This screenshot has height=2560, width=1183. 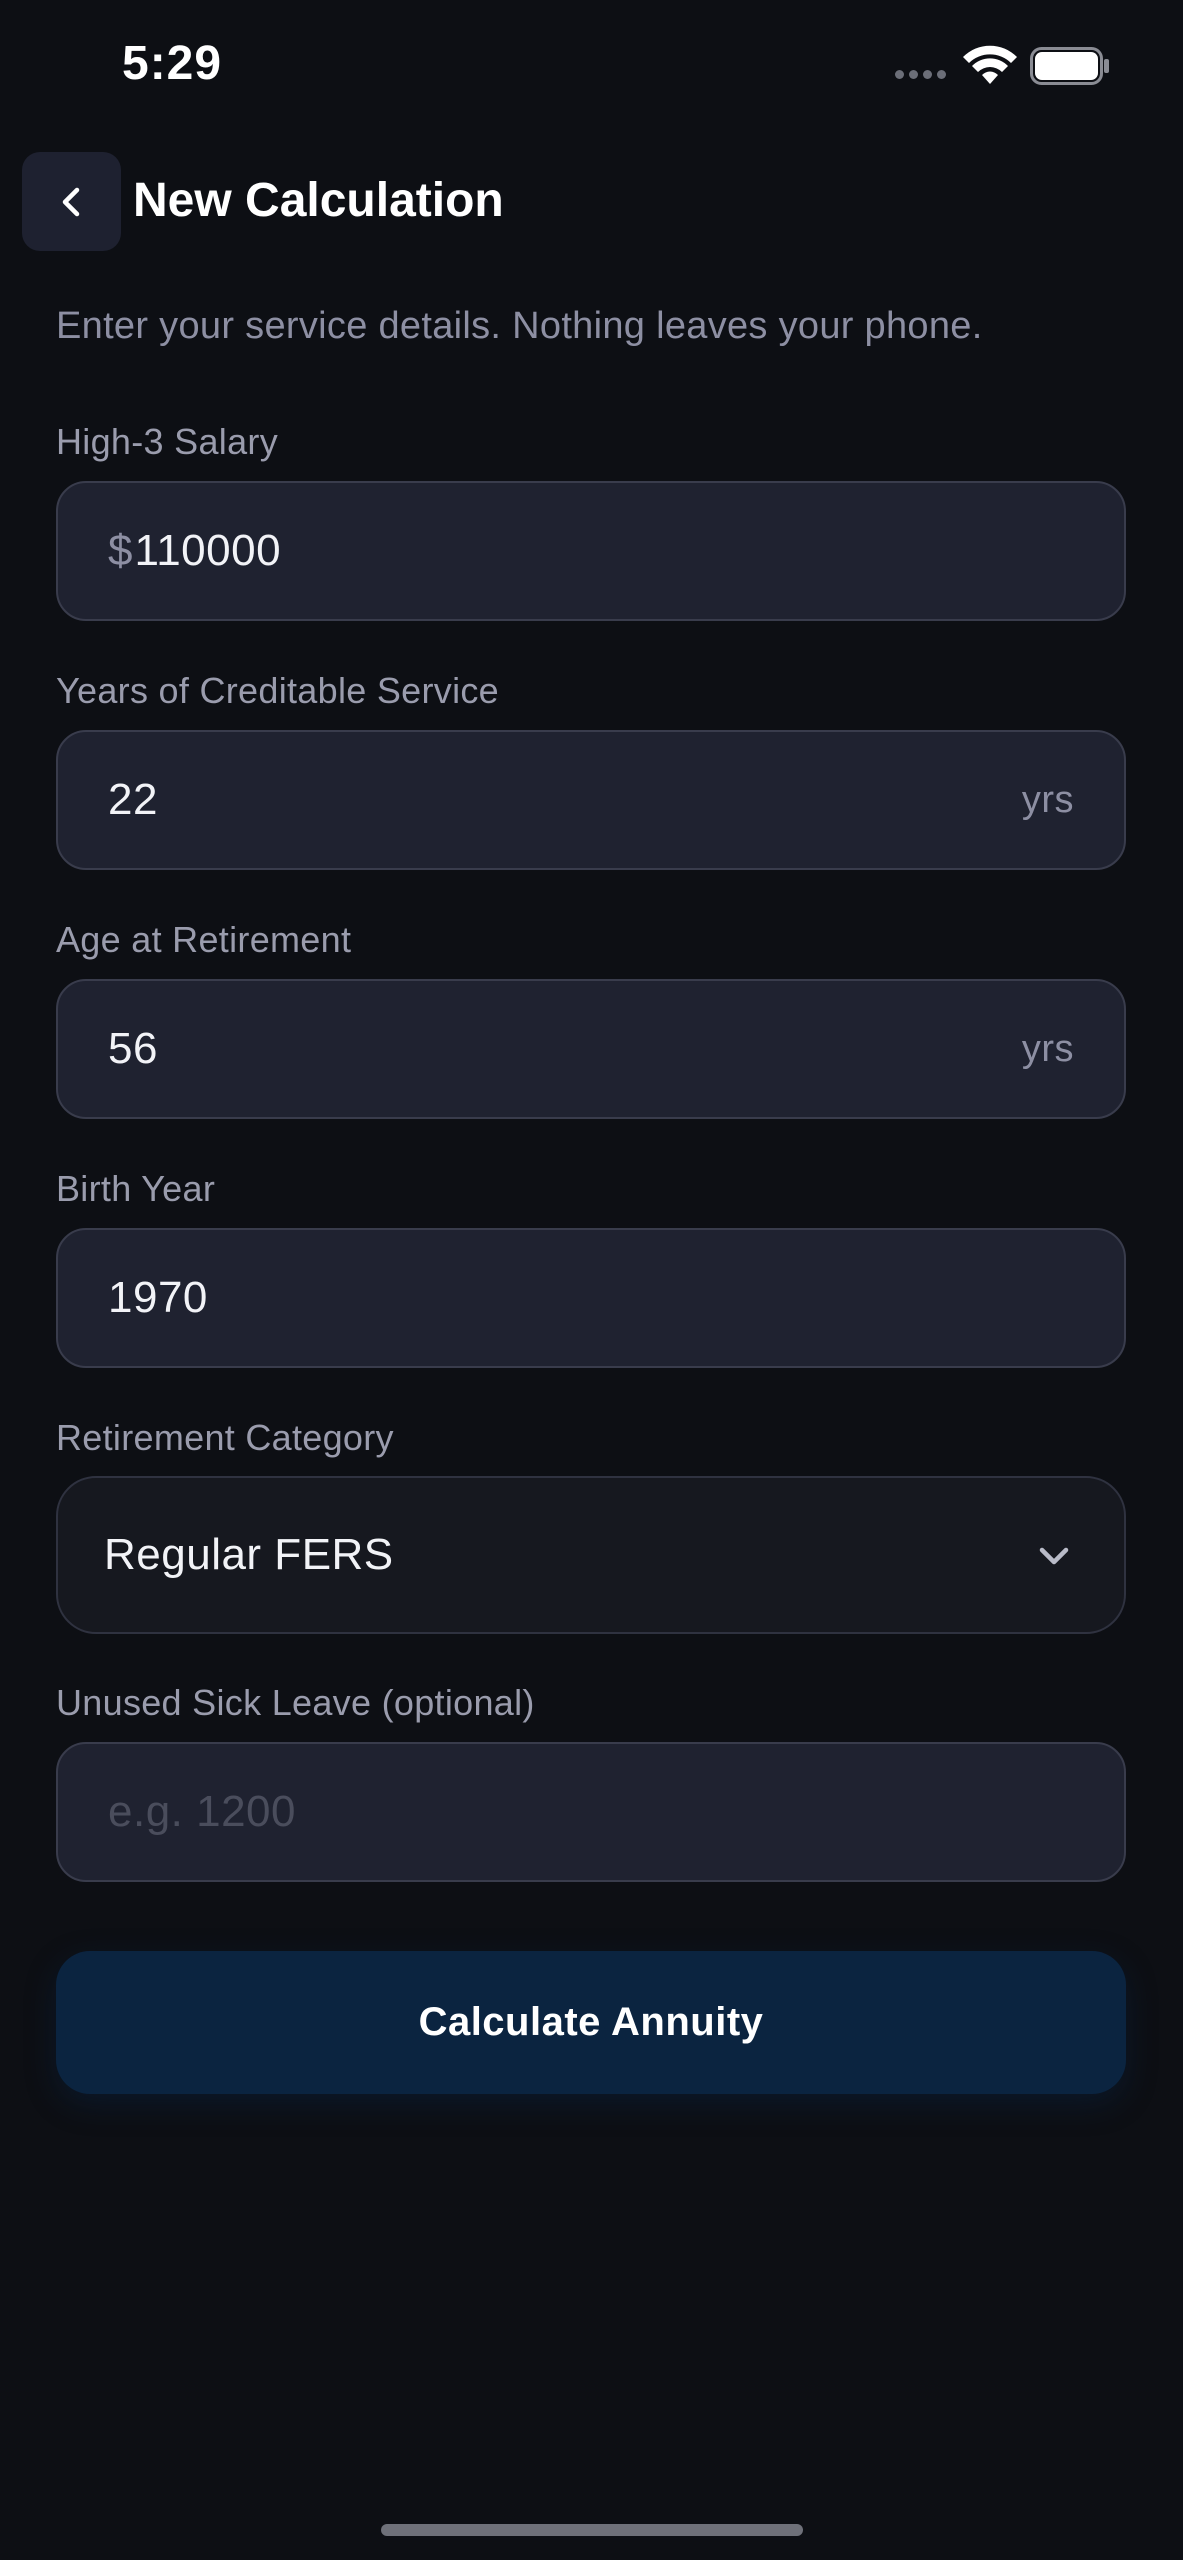 I want to click on birth-year-input, so click(x=591, y=1298).